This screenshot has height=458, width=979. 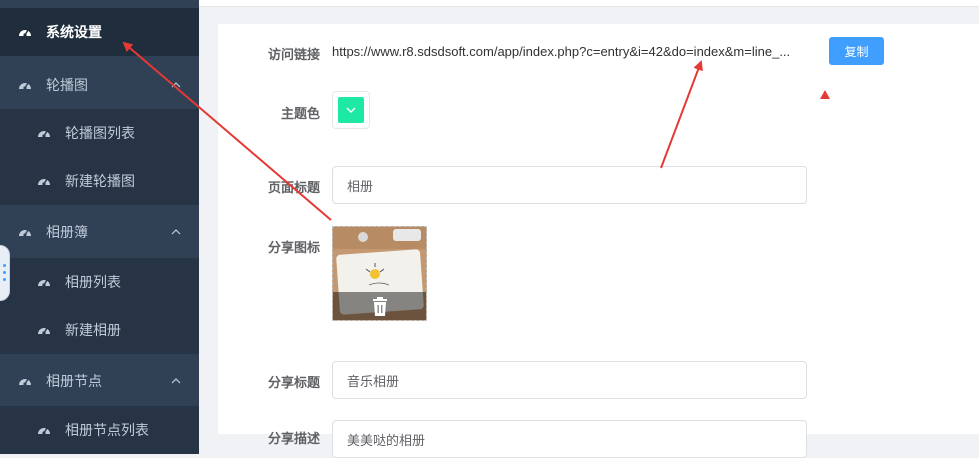 I want to click on sidebar-item-album-node-list: 相册节点列表, so click(x=99, y=430).